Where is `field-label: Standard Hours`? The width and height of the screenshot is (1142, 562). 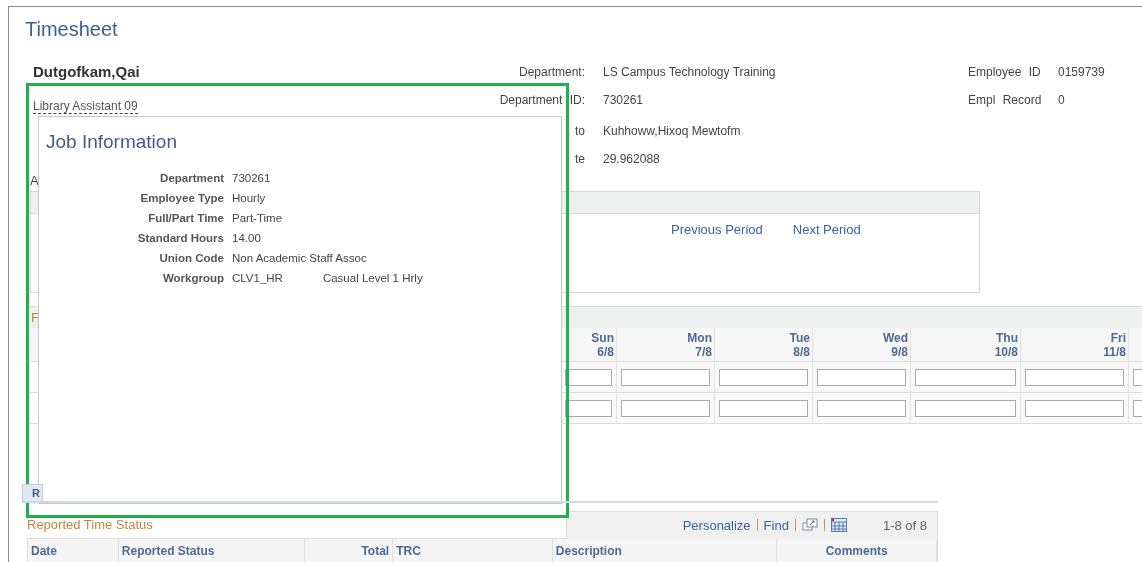
field-label: Standard Hours is located at coordinates (180, 238).